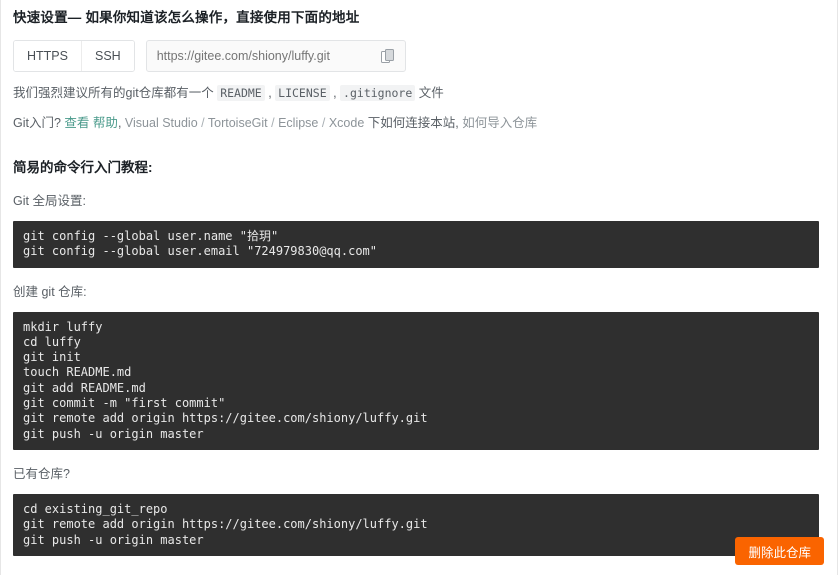 The width and height of the screenshot is (838, 575). What do you see at coordinates (105, 123) in the screenshot?
I see `link-help: 帮助` at bounding box center [105, 123].